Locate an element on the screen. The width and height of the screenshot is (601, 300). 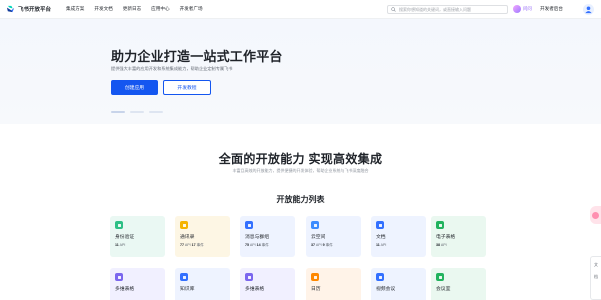
doc-icon is located at coordinates (380, 225).